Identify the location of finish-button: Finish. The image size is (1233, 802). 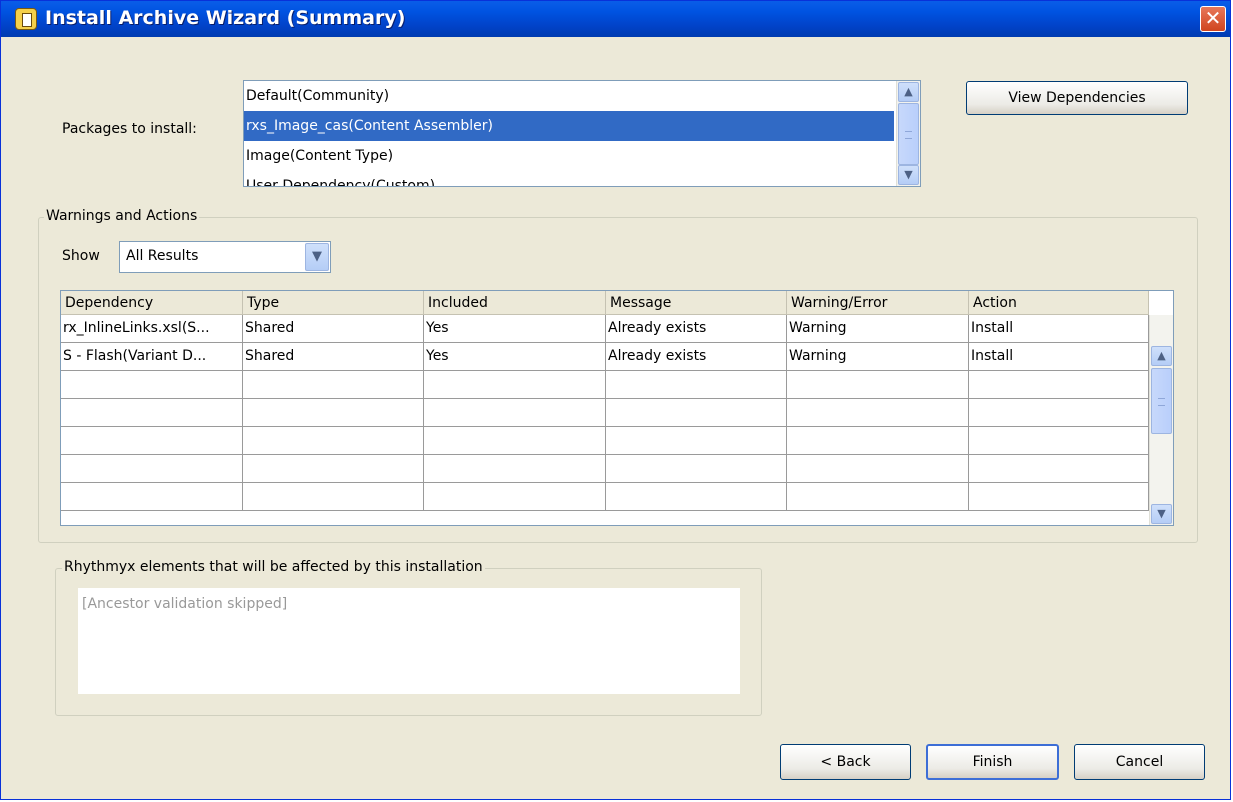
(992, 762).